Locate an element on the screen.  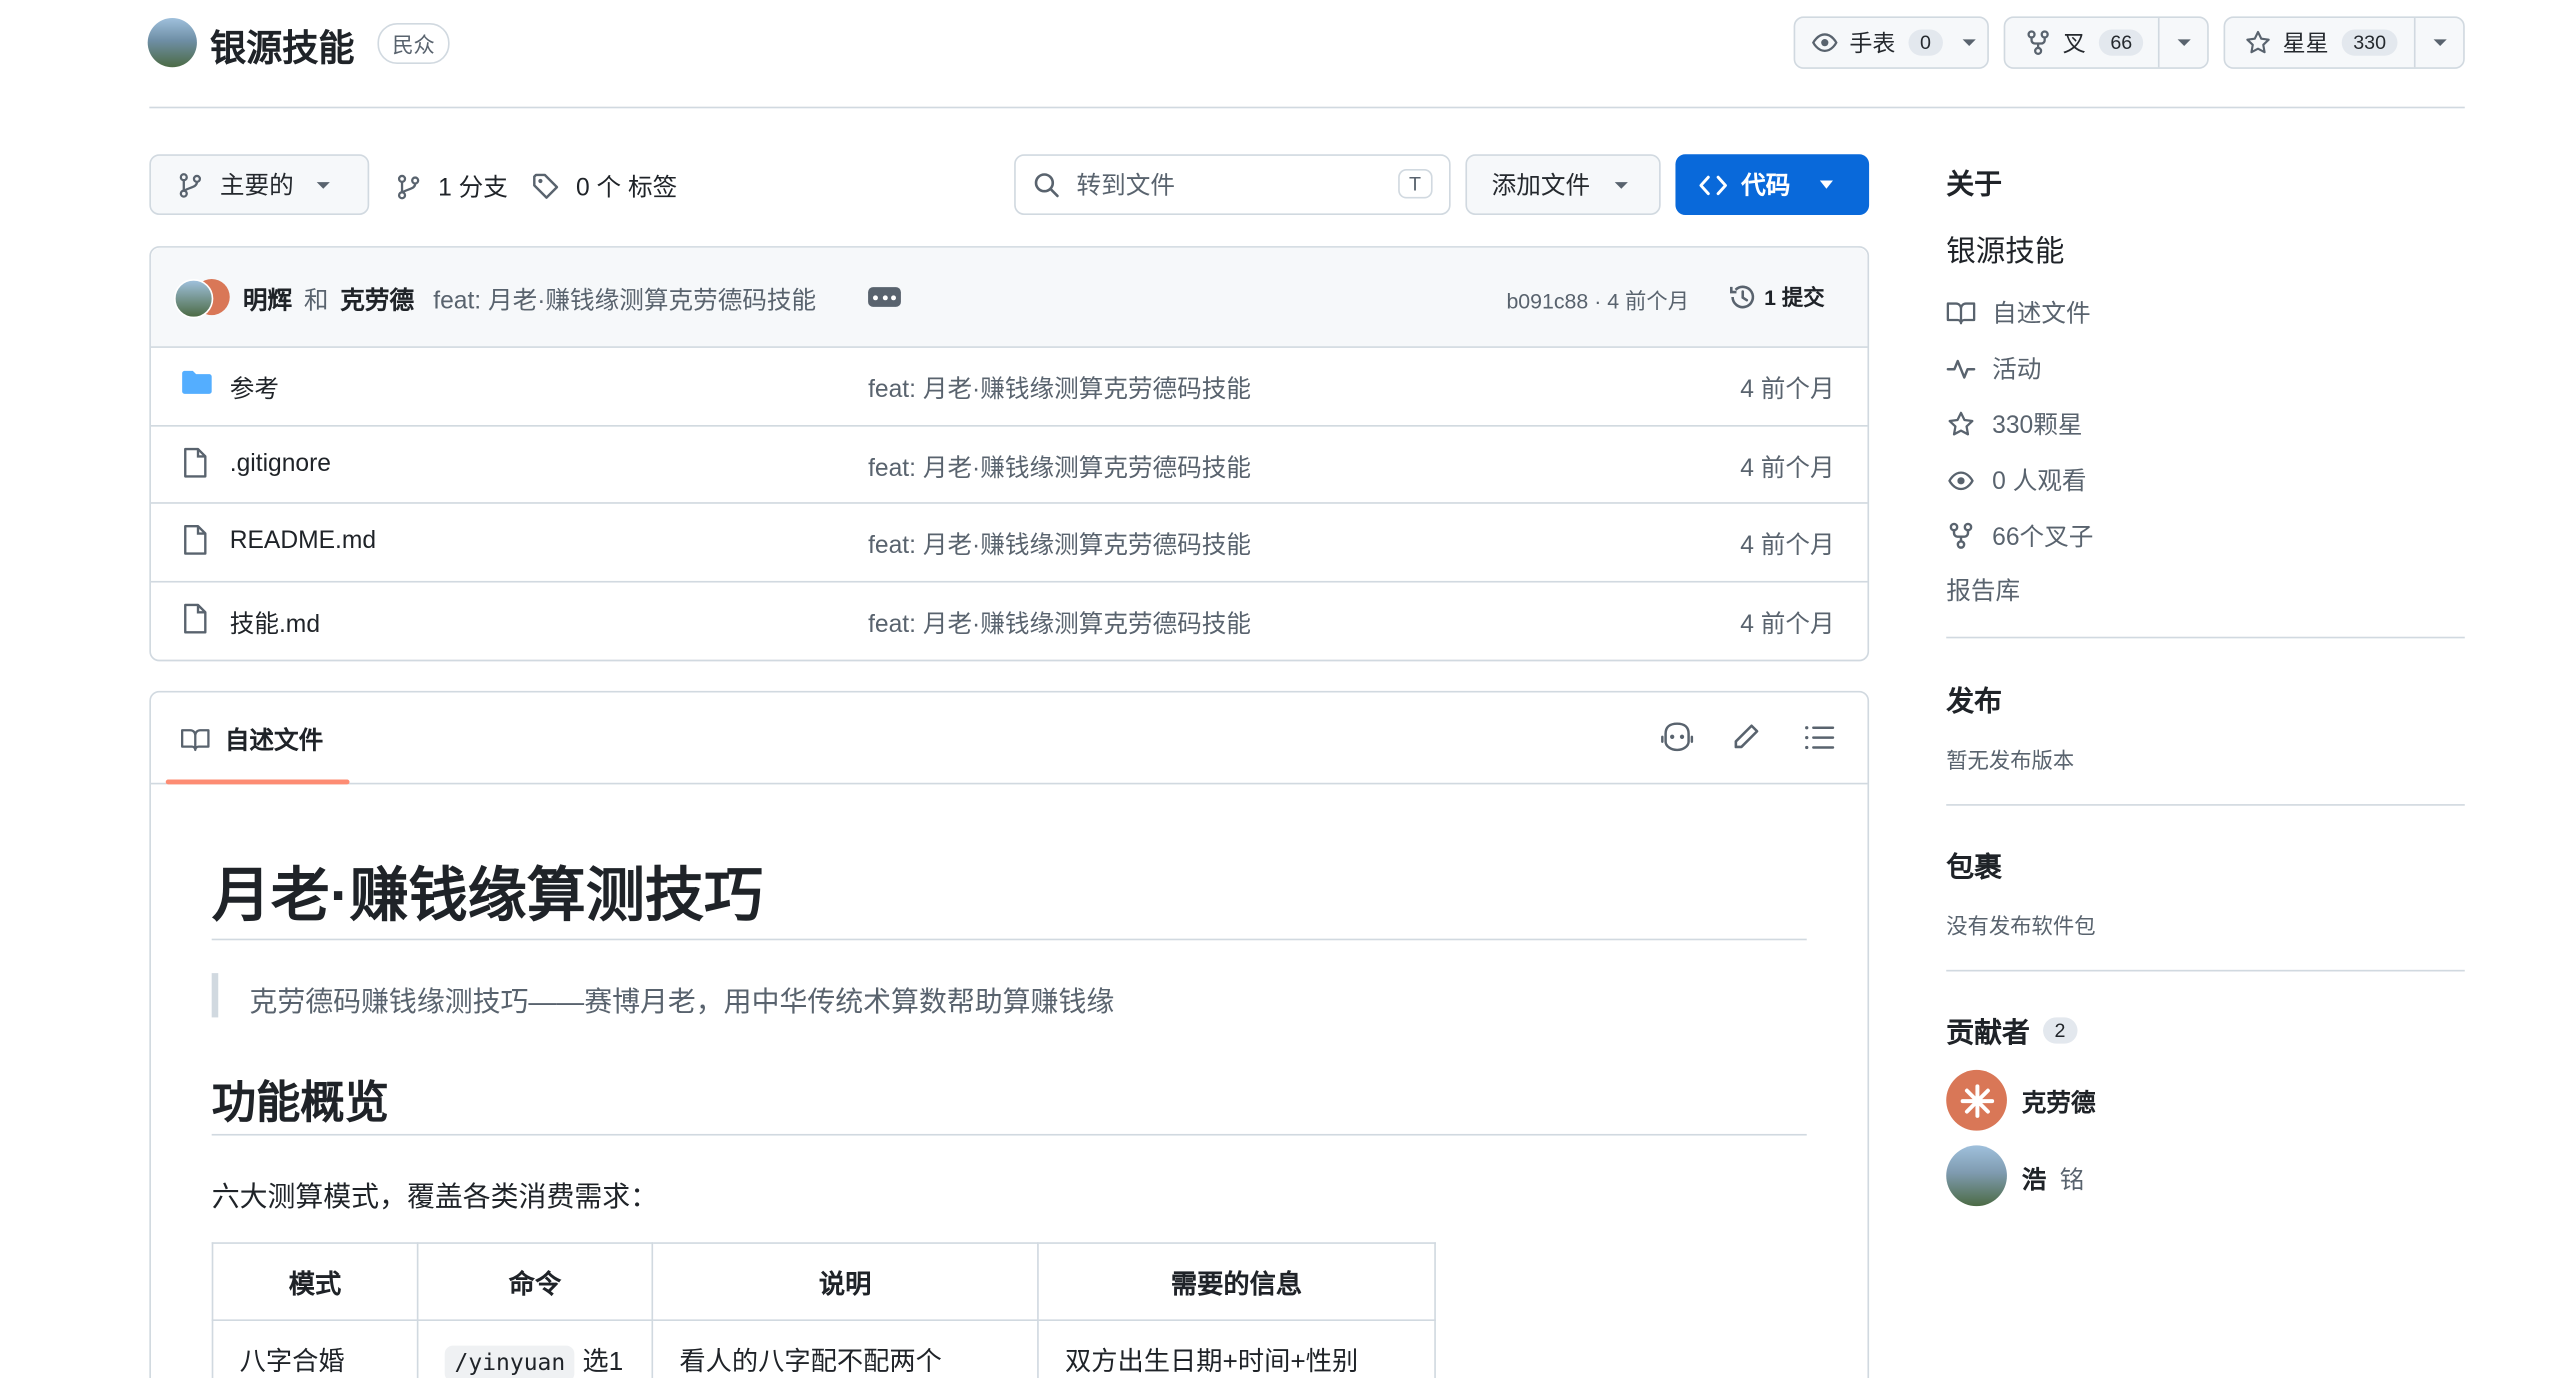
star-icon is located at coordinates (2258, 43).